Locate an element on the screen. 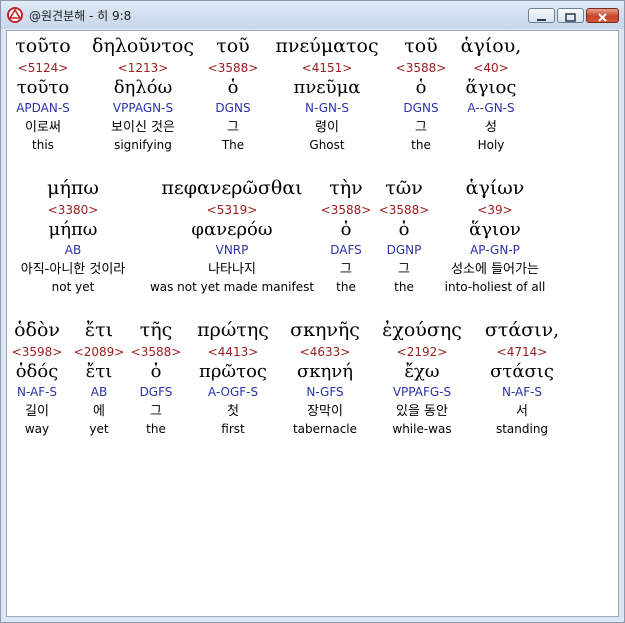 This screenshot has height=623, width=625. lemma: δηλόω is located at coordinates (143, 87).